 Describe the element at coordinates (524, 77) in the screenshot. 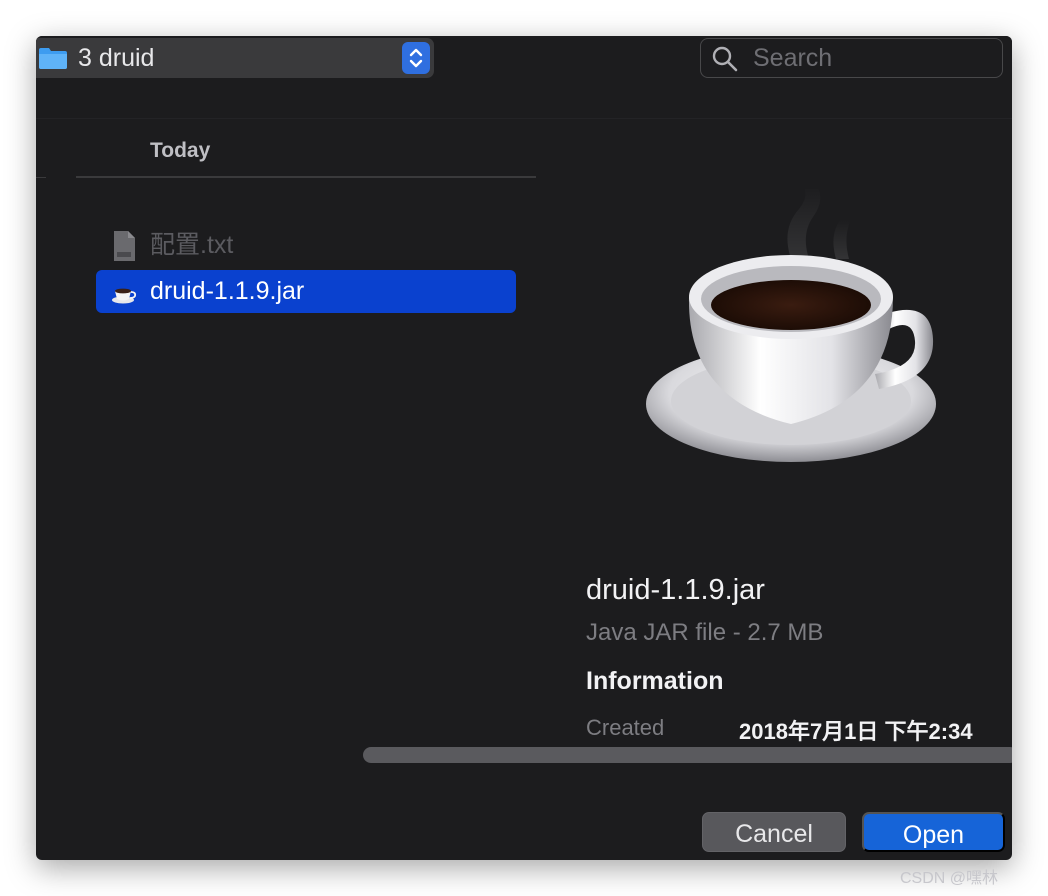

I see `dialog-toolbar: 3 druid` at that location.